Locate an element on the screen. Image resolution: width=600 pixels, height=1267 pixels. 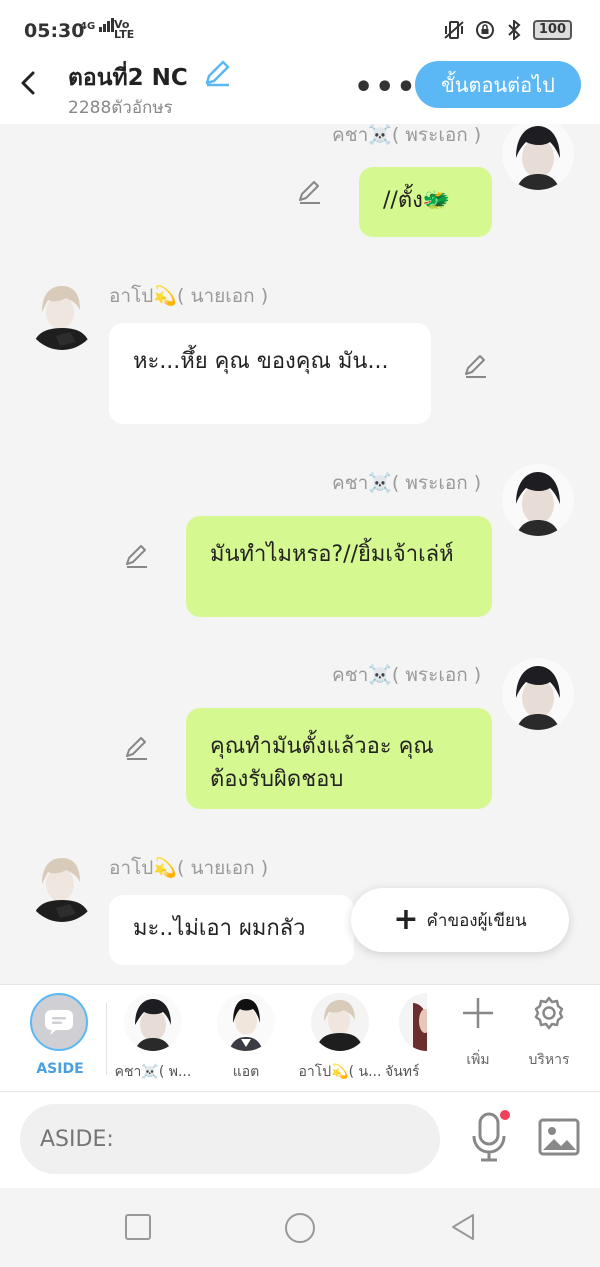
bluetooth-icon is located at coordinates (514, 30).